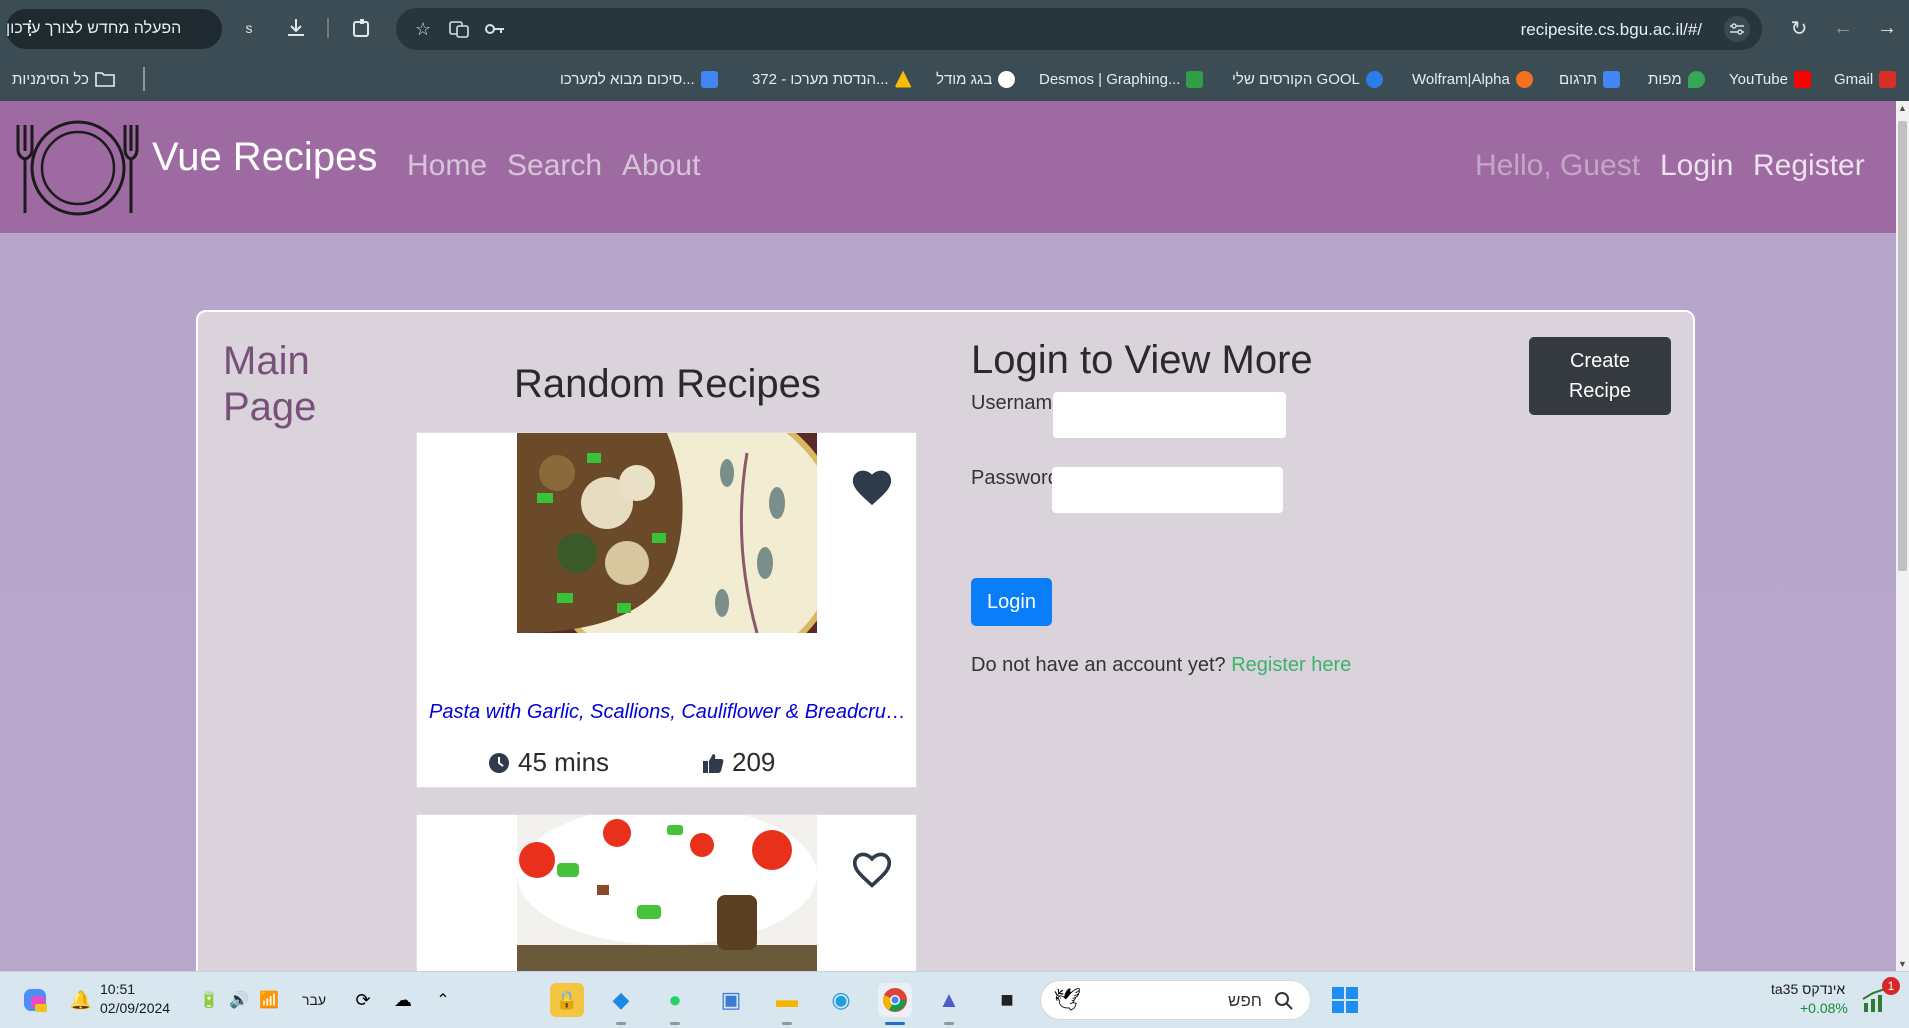 The image size is (1909, 1028). What do you see at coordinates (459, 29) in the screenshot?
I see `translate-page-icon` at bounding box center [459, 29].